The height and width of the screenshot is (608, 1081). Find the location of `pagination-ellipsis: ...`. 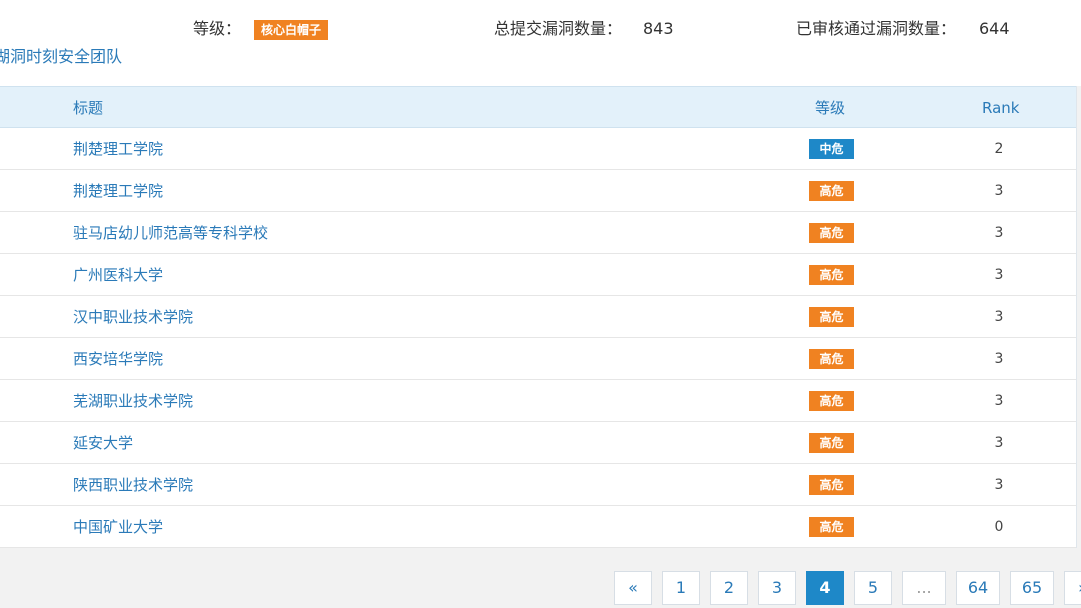

pagination-ellipsis: ... is located at coordinates (924, 588).